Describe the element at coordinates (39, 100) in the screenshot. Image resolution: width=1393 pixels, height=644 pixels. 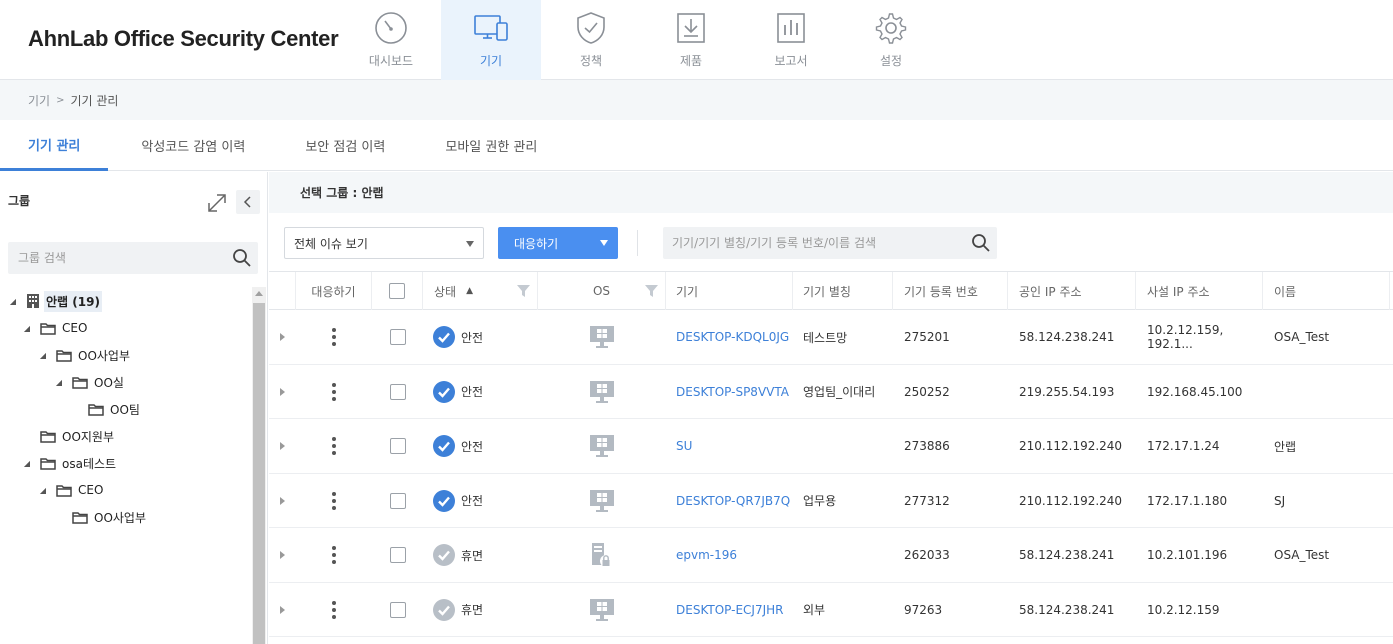
I see `breadcrumb-root: 기기` at that location.